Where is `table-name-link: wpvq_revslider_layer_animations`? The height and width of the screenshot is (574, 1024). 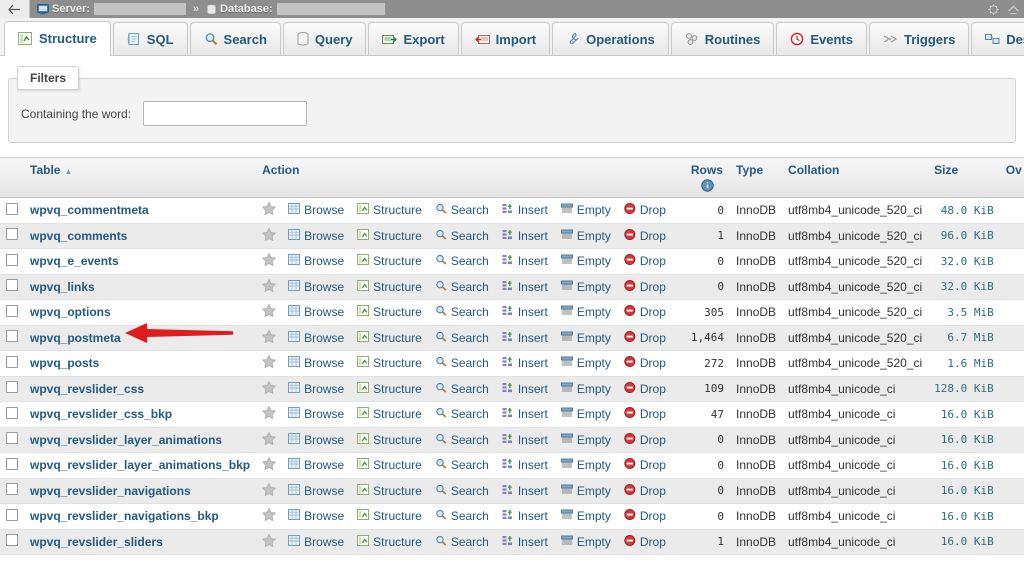
table-name-link: wpvq_revslider_layer_animations is located at coordinates (126, 440).